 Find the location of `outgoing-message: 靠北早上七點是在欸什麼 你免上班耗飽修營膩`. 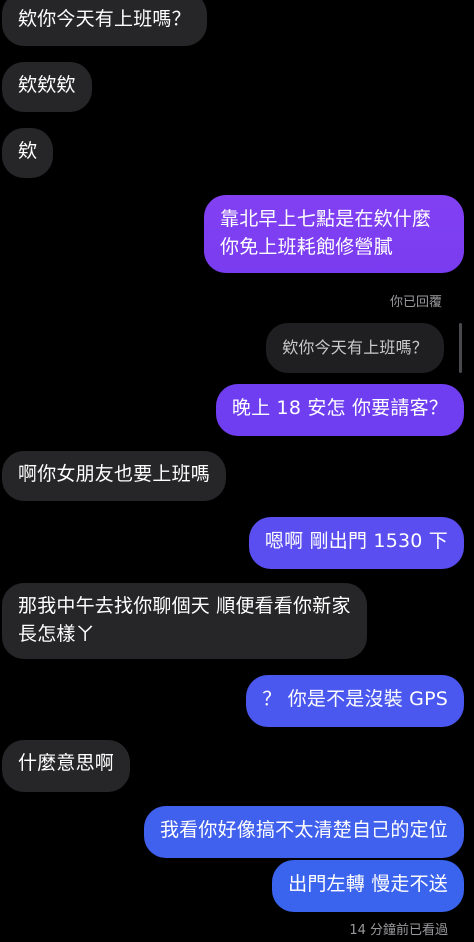

outgoing-message: 靠北早上七點是在欸什麼 你免上班耗飽修營膩 is located at coordinates (334, 234).